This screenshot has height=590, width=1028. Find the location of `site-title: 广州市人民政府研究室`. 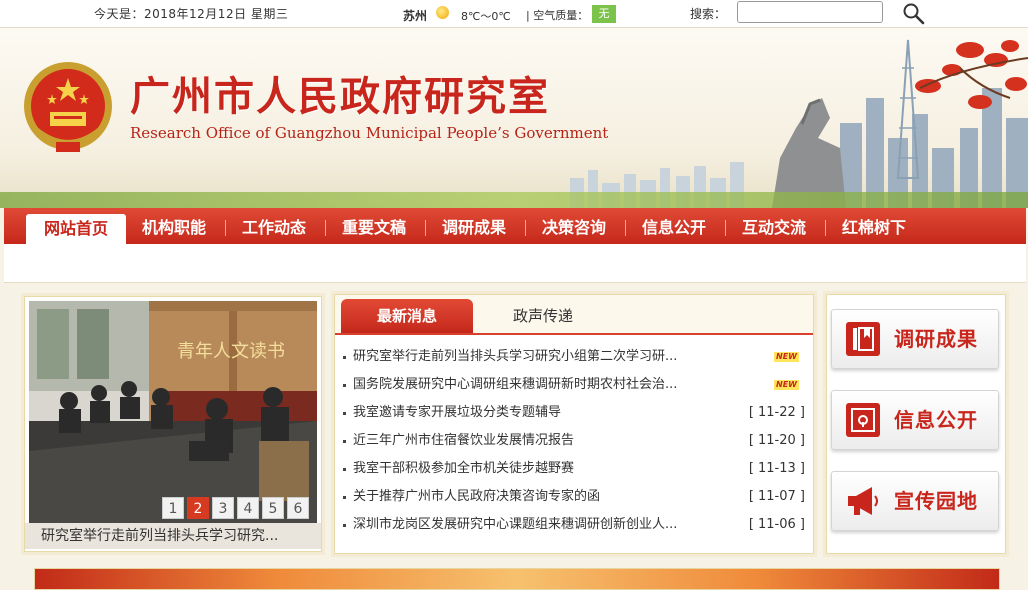

site-title: 广州市人民政府研究室 is located at coordinates (340, 96).